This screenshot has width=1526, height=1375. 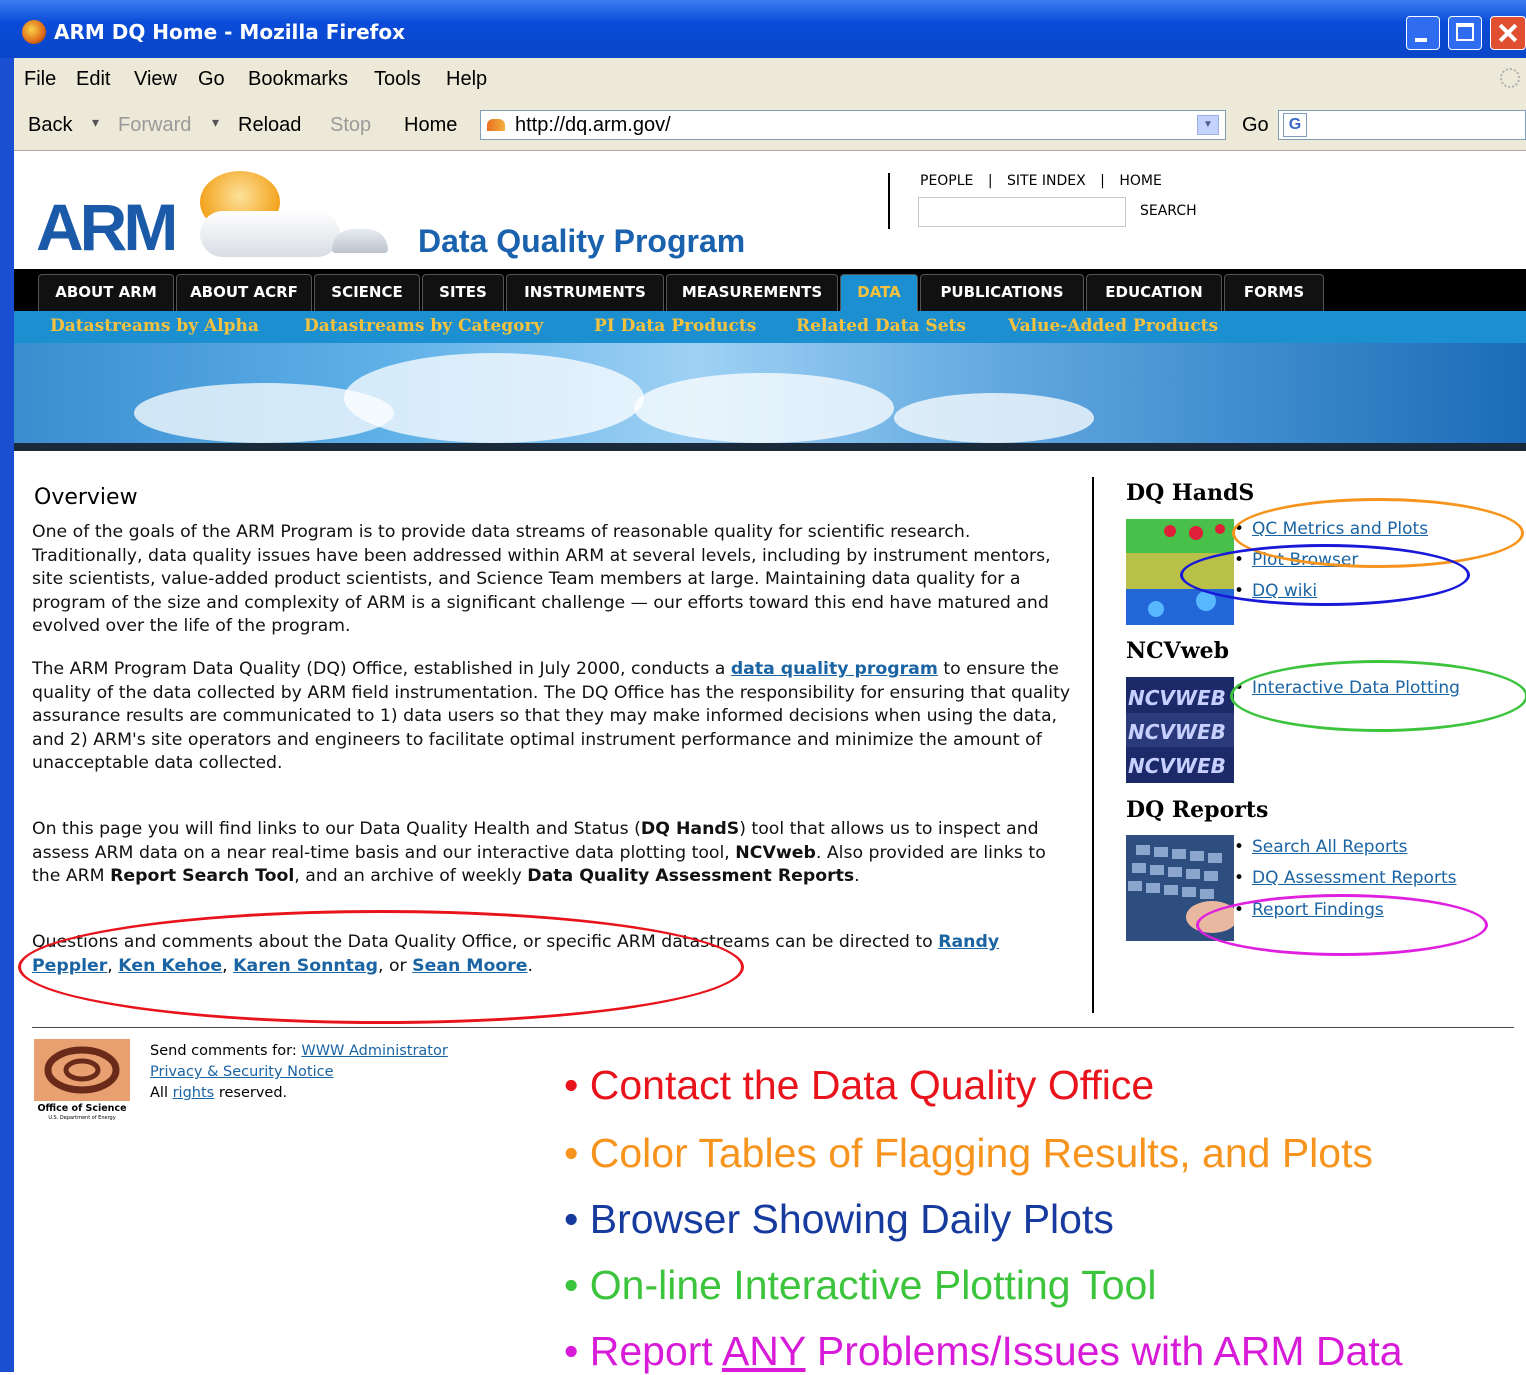 What do you see at coordinates (161, 1093) in the screenshot?
I see `all-text: All` at bounding box center [161, 1093].